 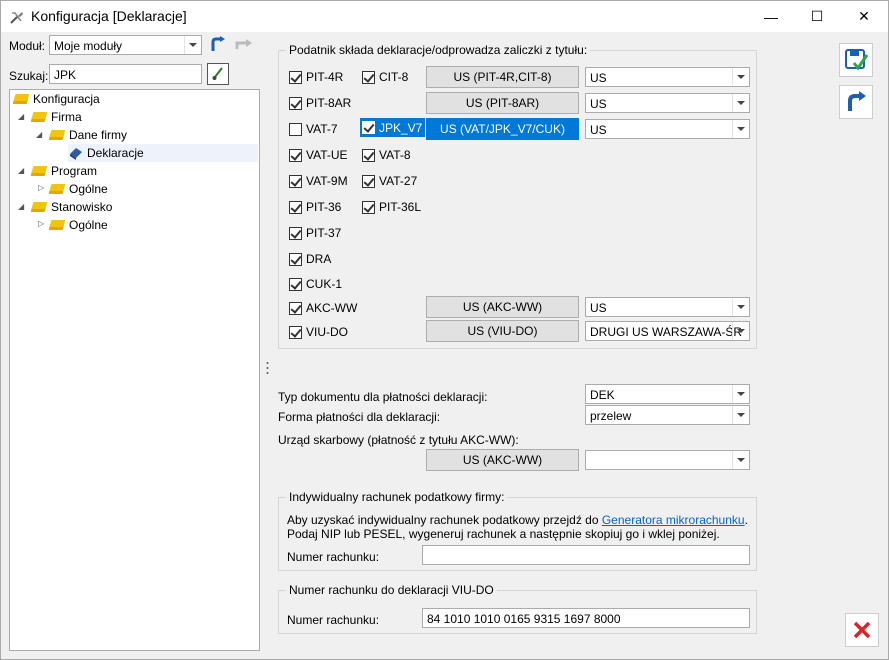 I want to click on generator-link: Generatora mikrorachunku, so click(x=673, y=520).